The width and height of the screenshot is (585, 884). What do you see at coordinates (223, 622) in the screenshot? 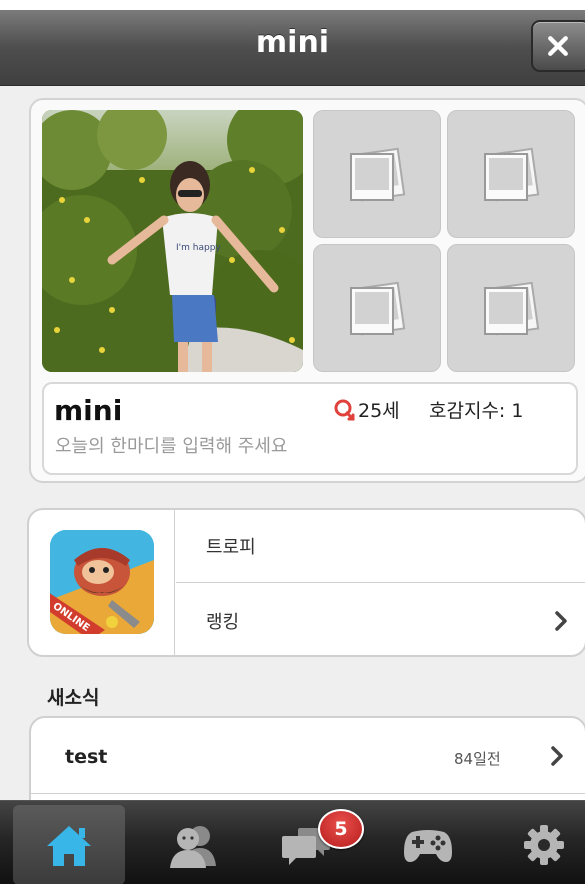
I see `ranking-label: 랭킹` at bounding box center [223, 622].